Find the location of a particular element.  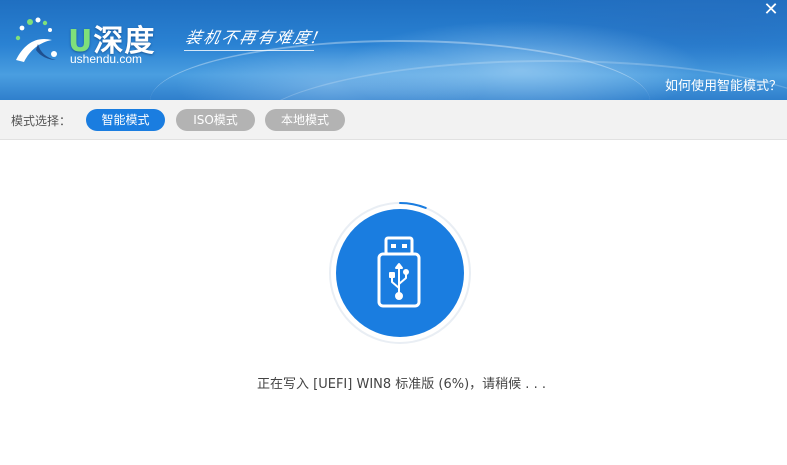

help-link: 如何使用智能模式？ is located at coordinates (723, 84).